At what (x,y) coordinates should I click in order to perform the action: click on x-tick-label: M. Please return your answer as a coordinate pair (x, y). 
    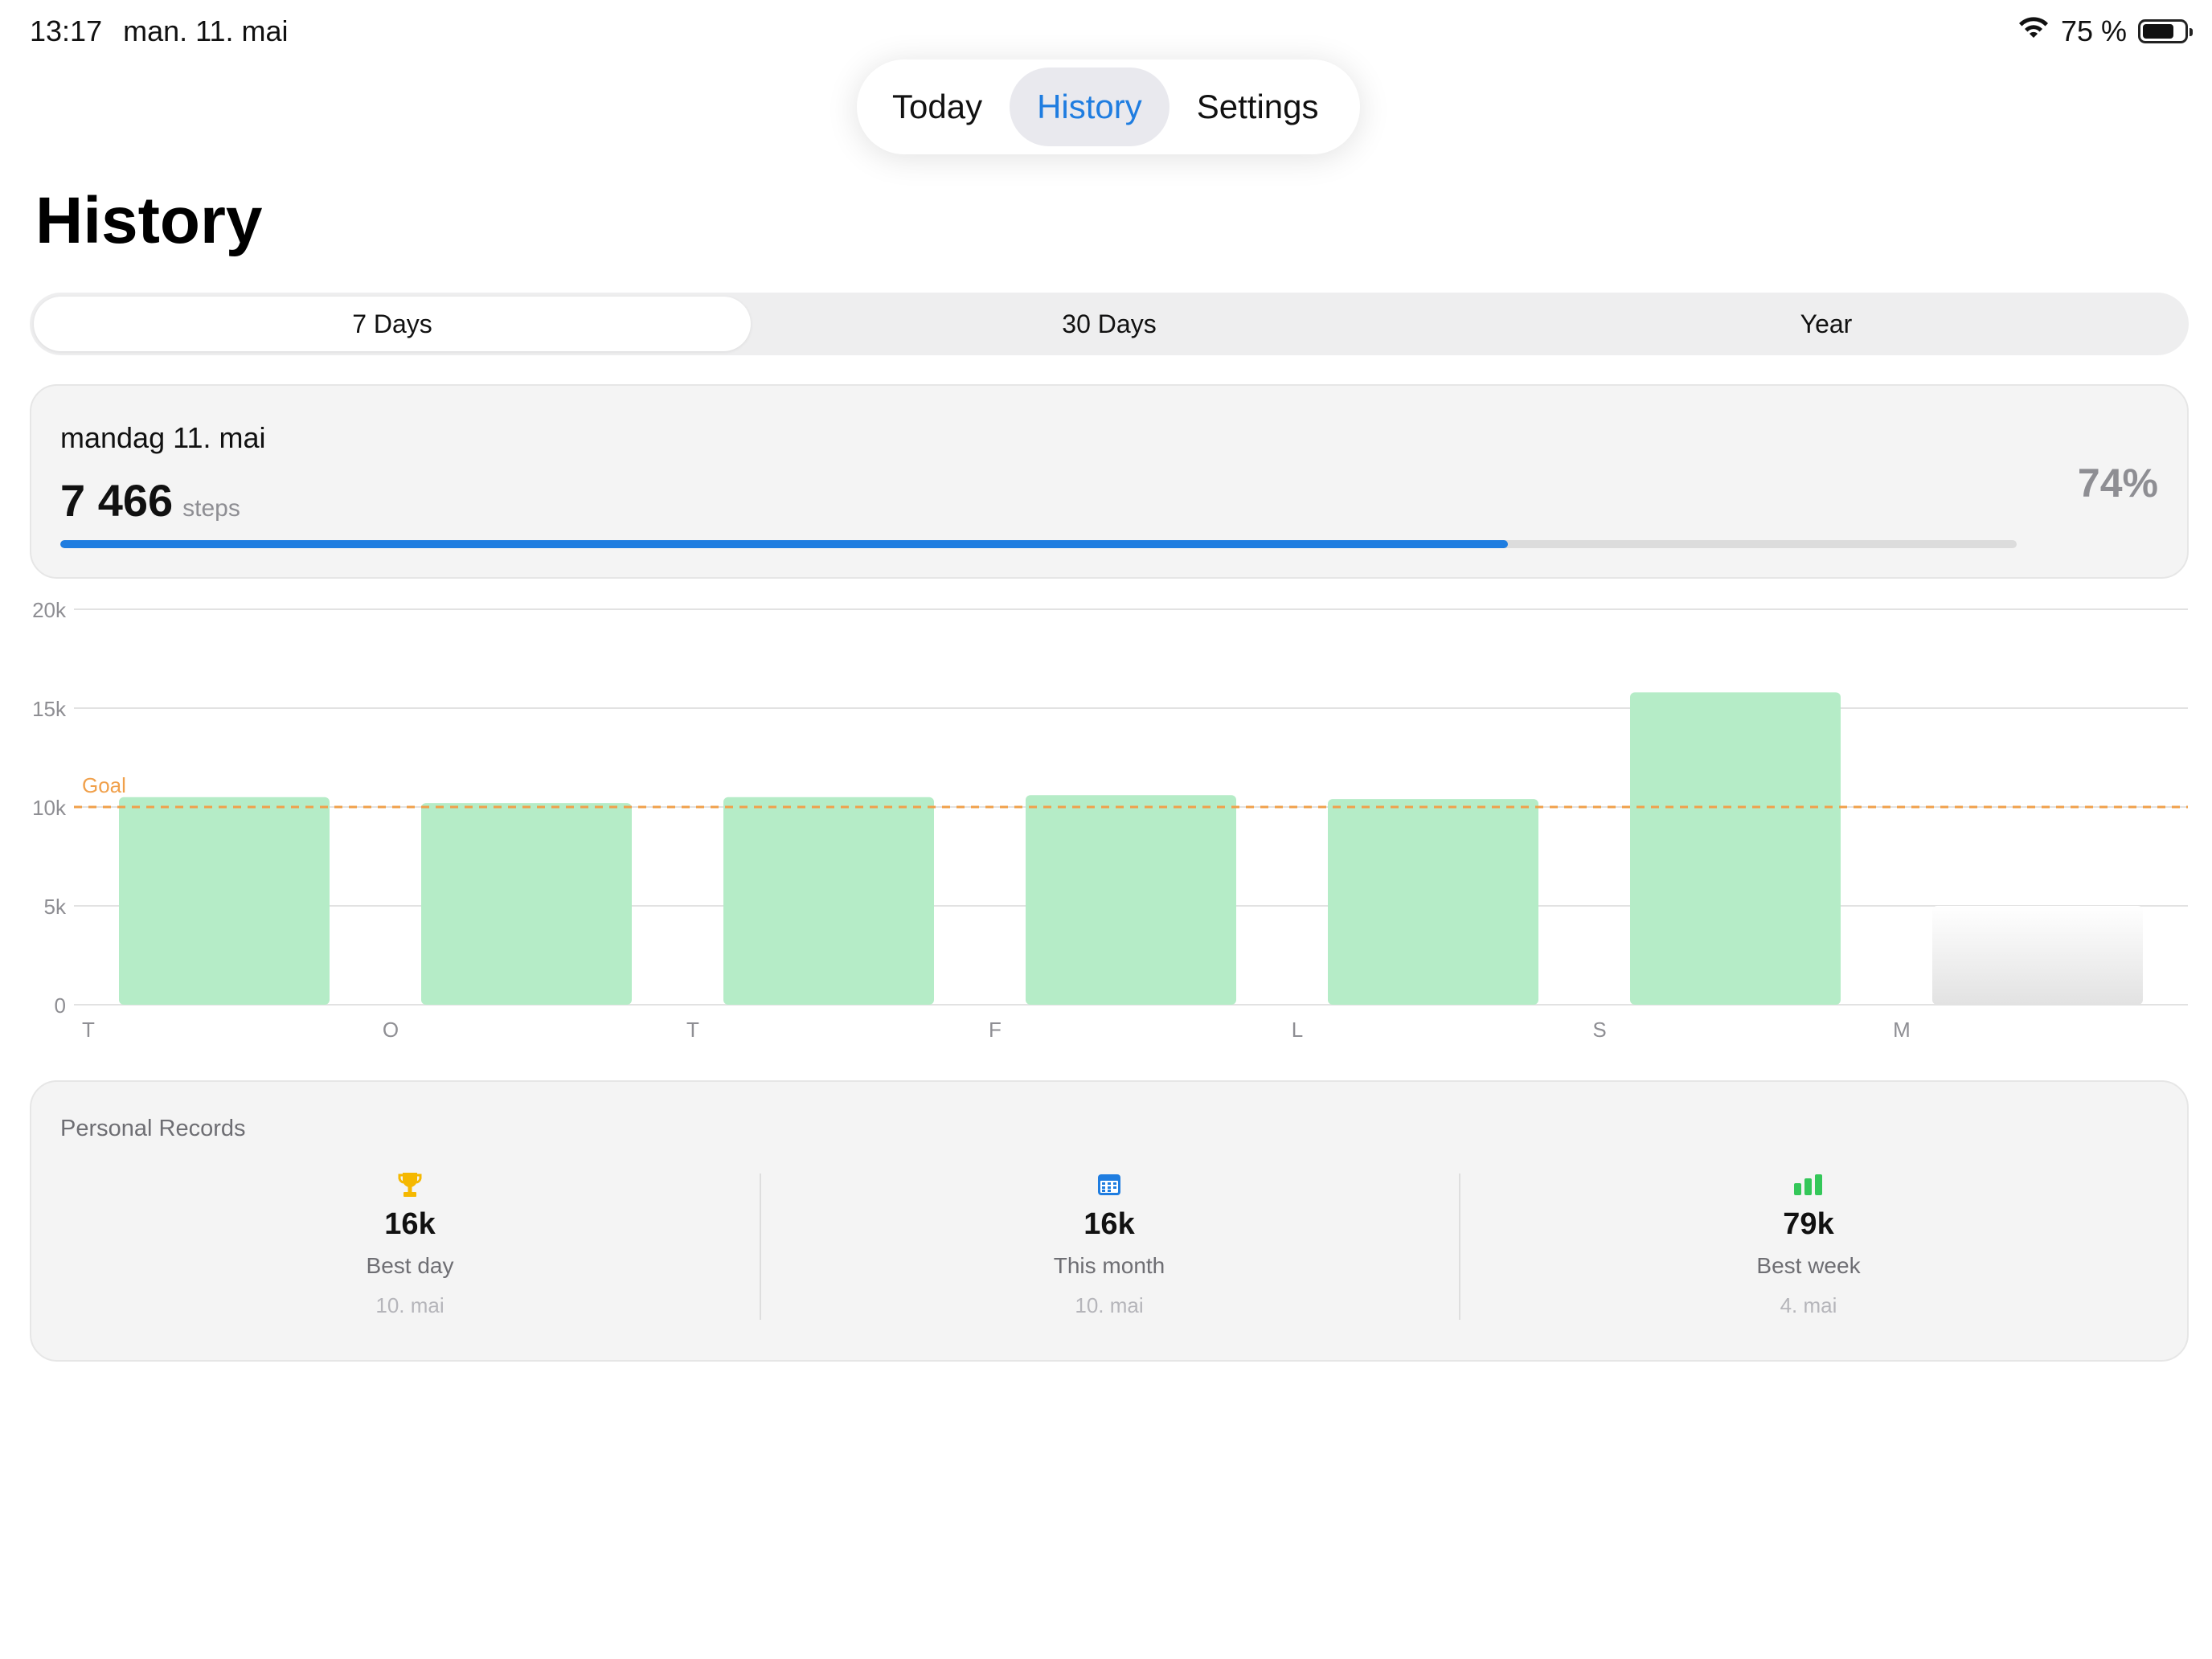
    Looking at the image, I should click on (1902, 1030).